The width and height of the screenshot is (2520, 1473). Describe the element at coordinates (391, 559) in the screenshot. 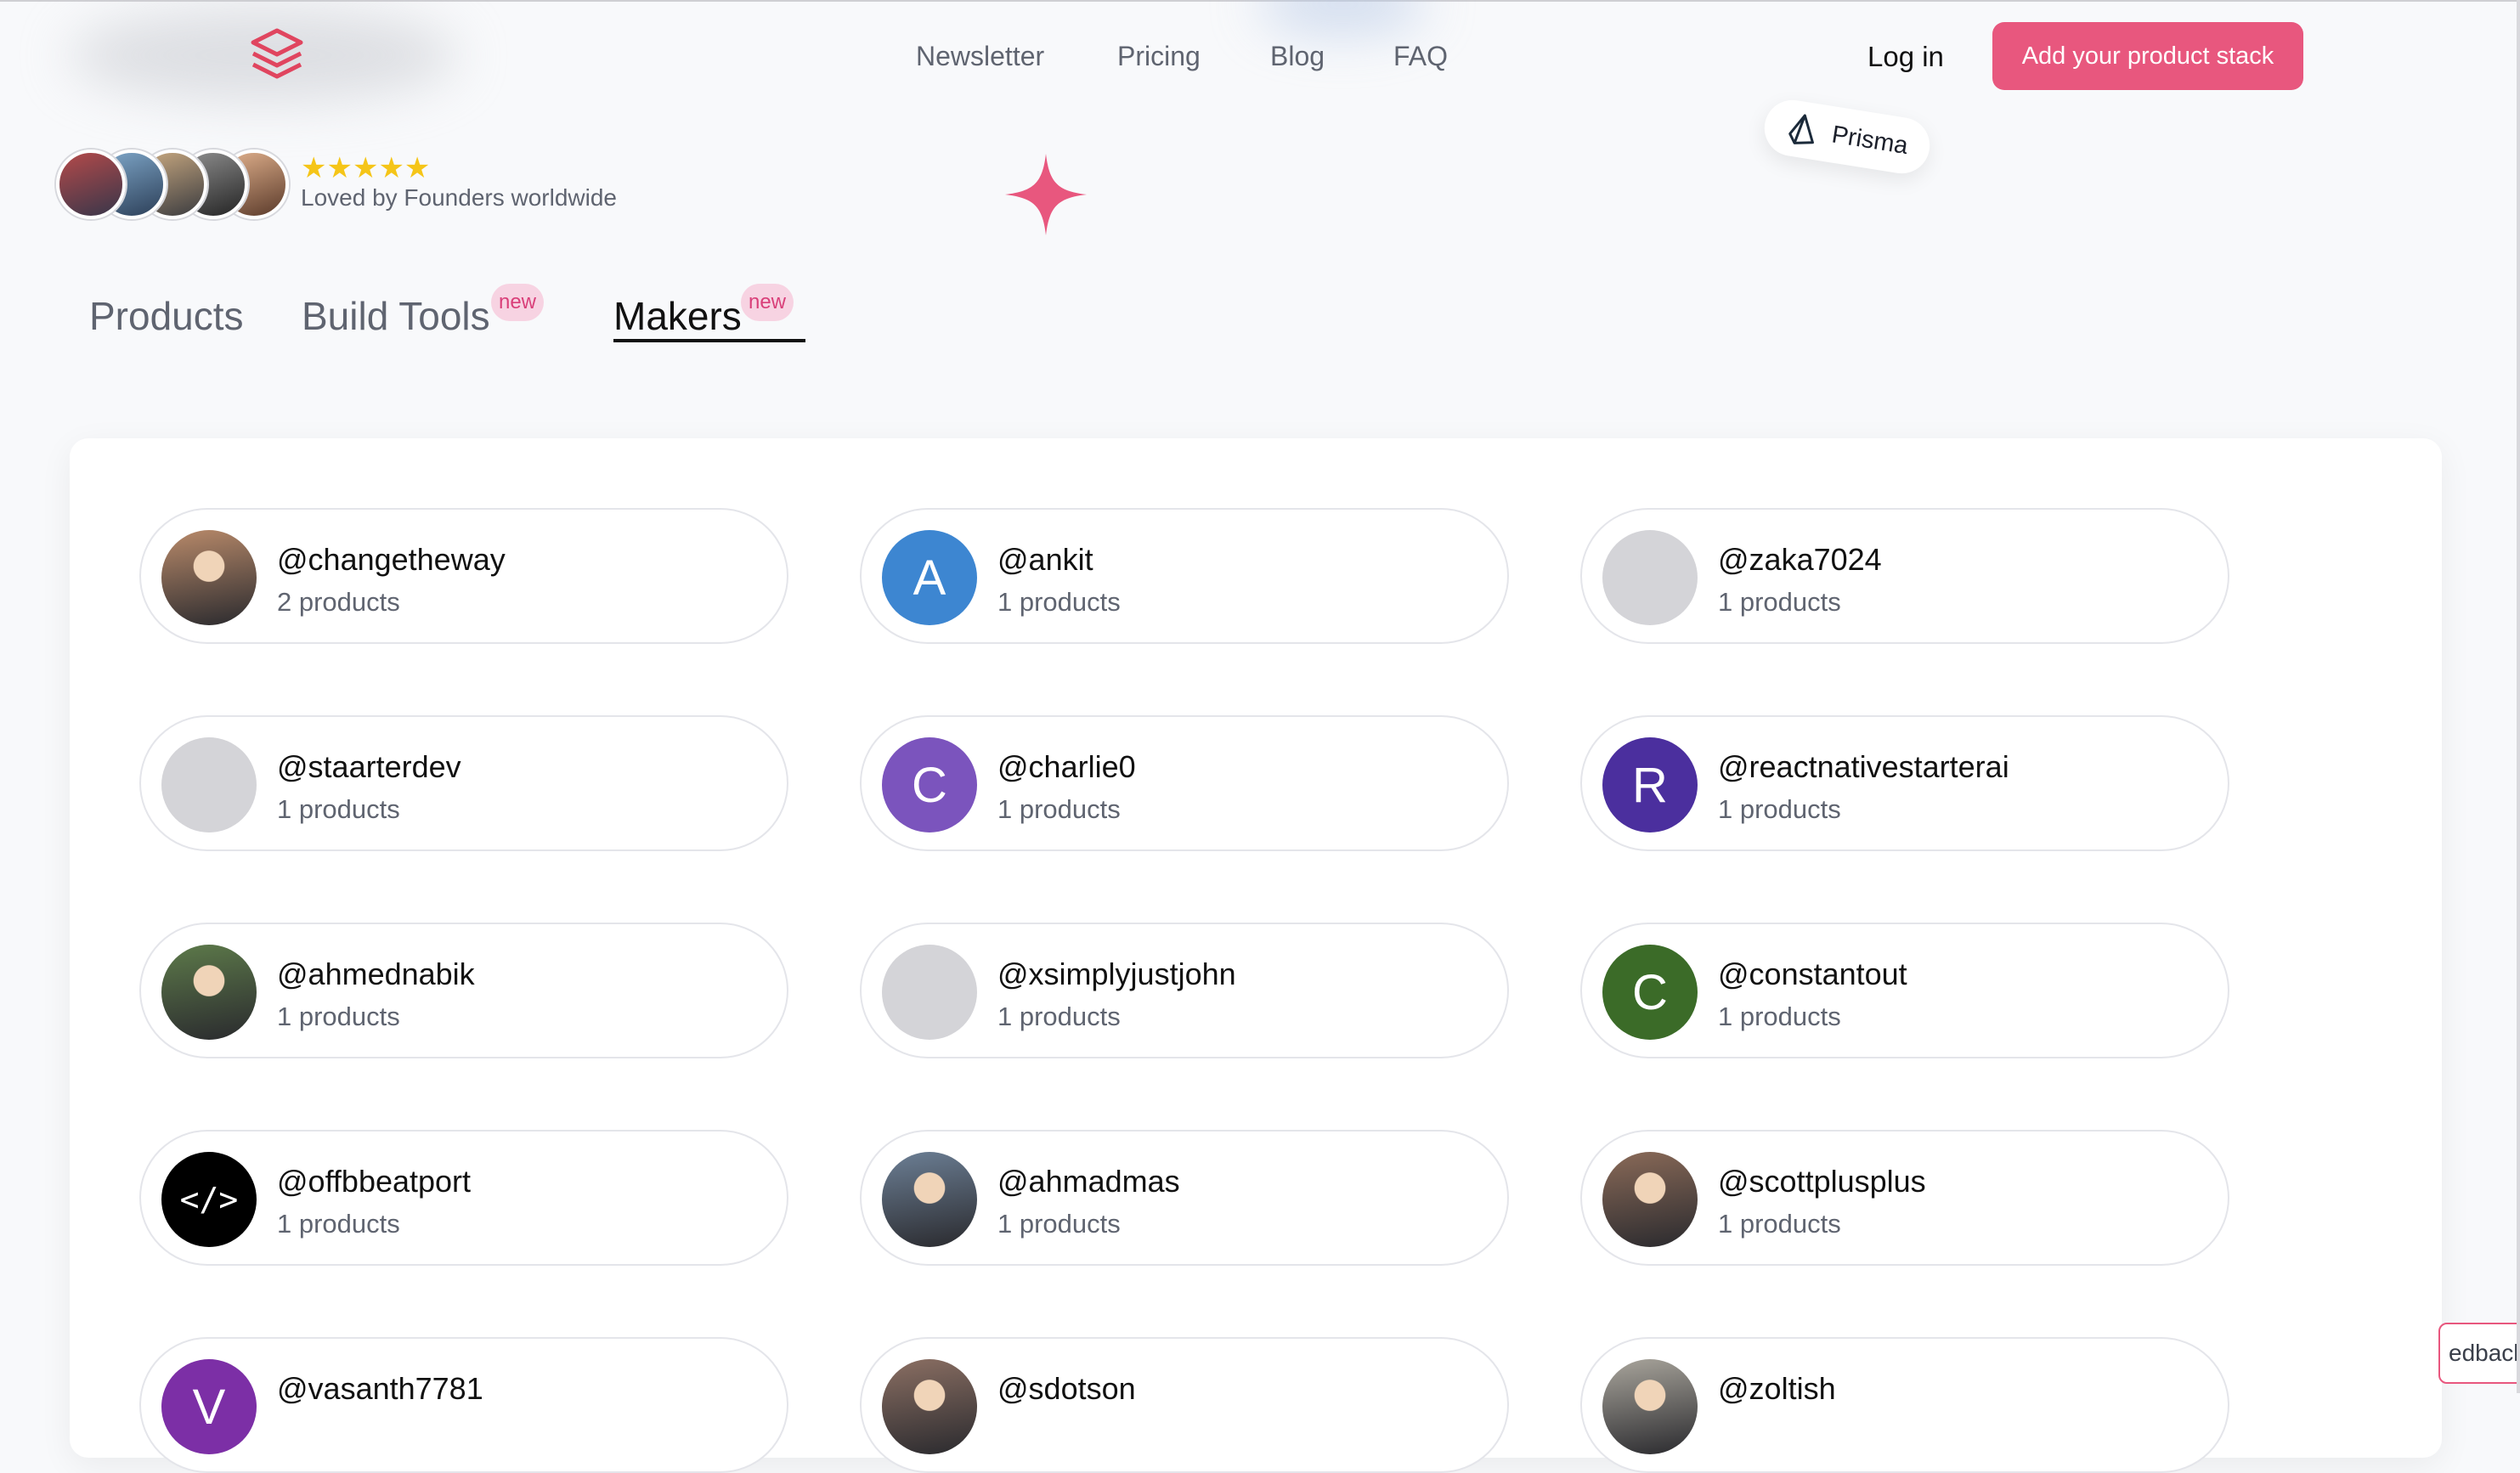

I see `maker-handle: @changetheway` at that location.